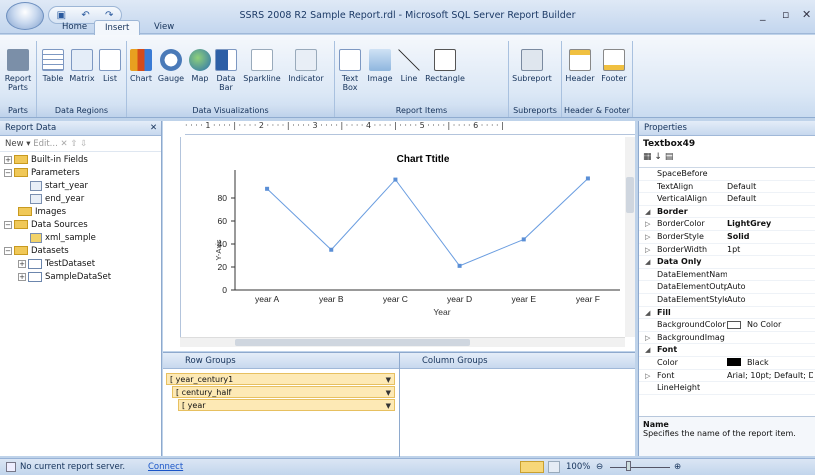 This screenshot has width=815, height=475. Describe the element at coordinates (532, 66) in the screenshot. I see `subreport-button: Subreport` at that location.